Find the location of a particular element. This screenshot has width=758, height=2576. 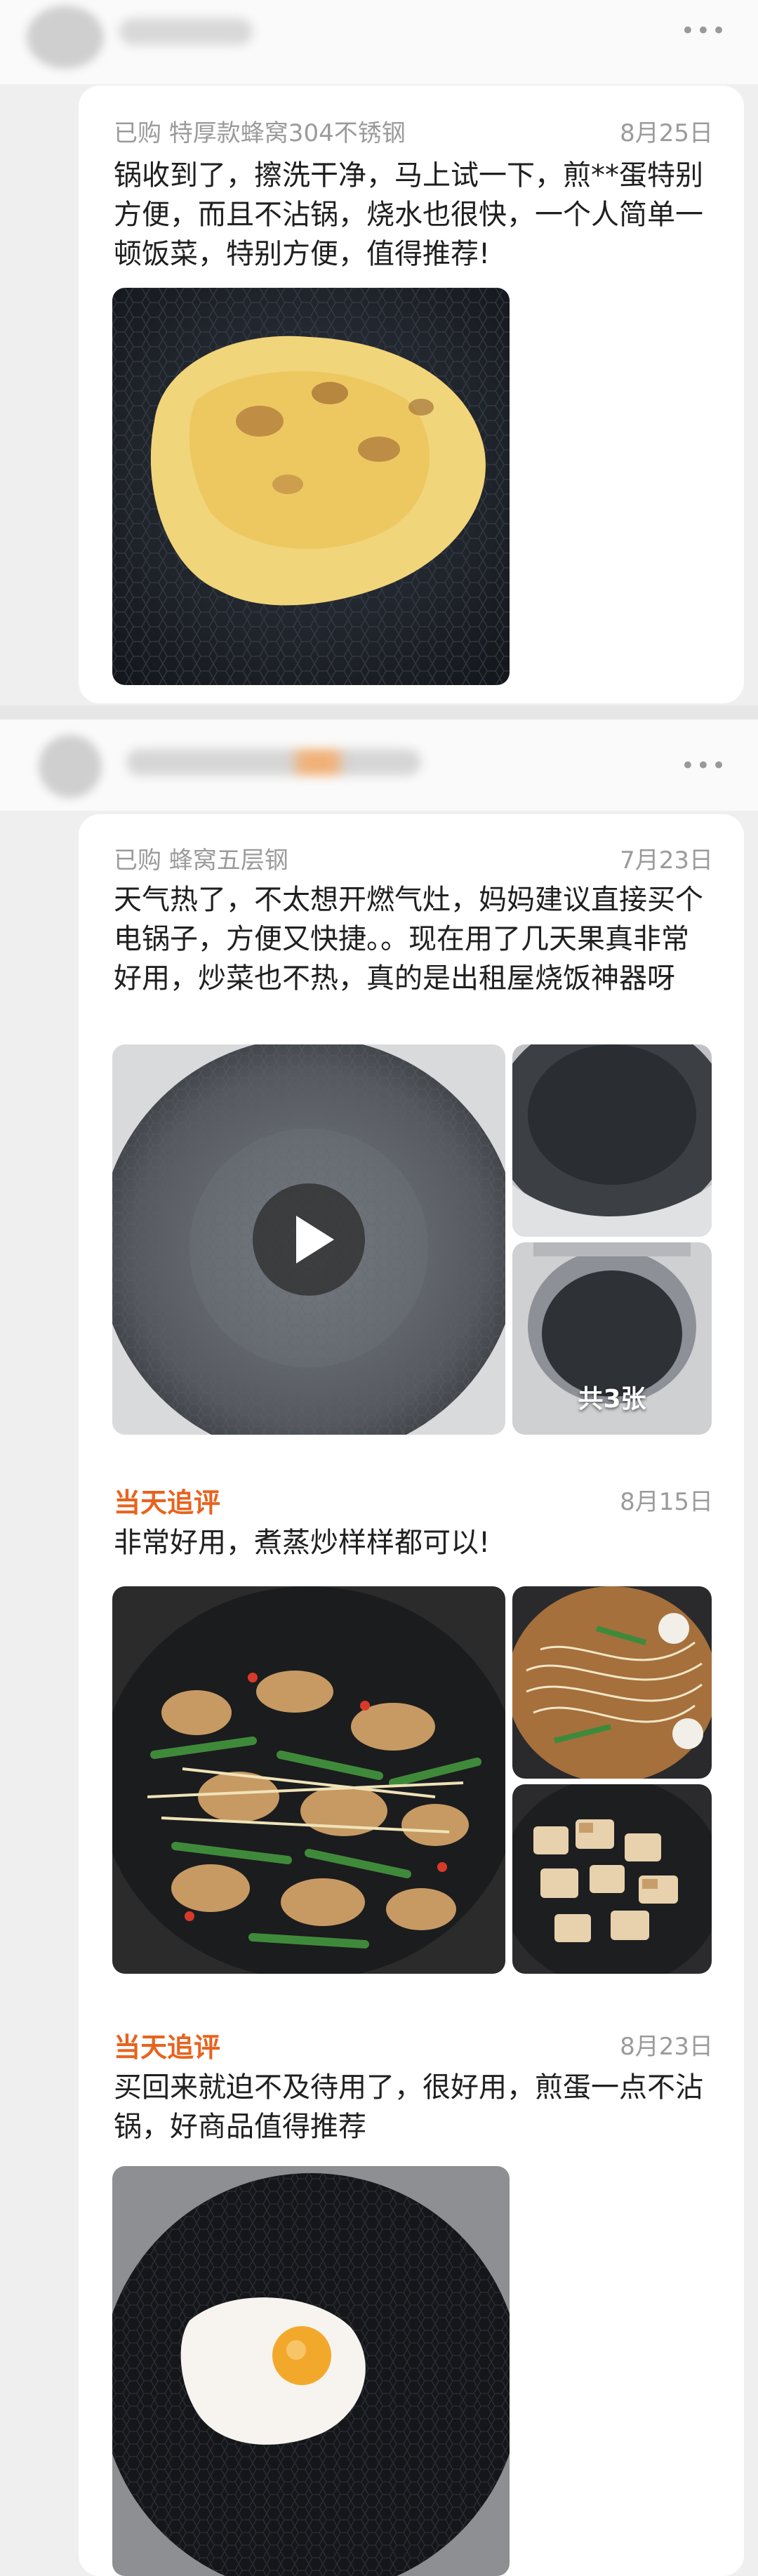

followup-text: 买回来就迫不及待用了，很好用，煎蛋一点不沾锅，好商品值得推荐 is located at coordinates (409, 2107).